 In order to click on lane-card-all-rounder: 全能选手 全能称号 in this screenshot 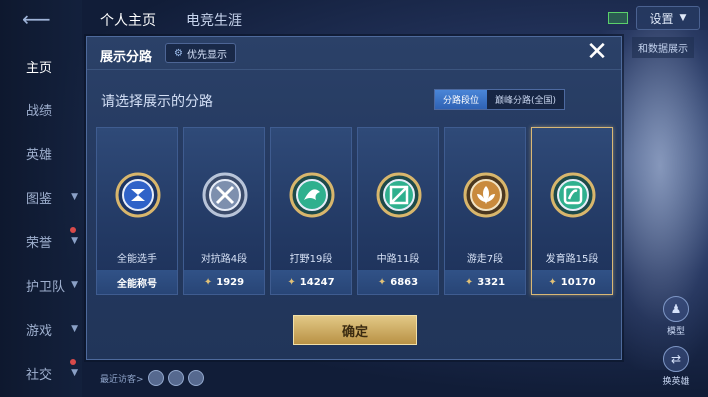, I will do `click(137, 211)`.